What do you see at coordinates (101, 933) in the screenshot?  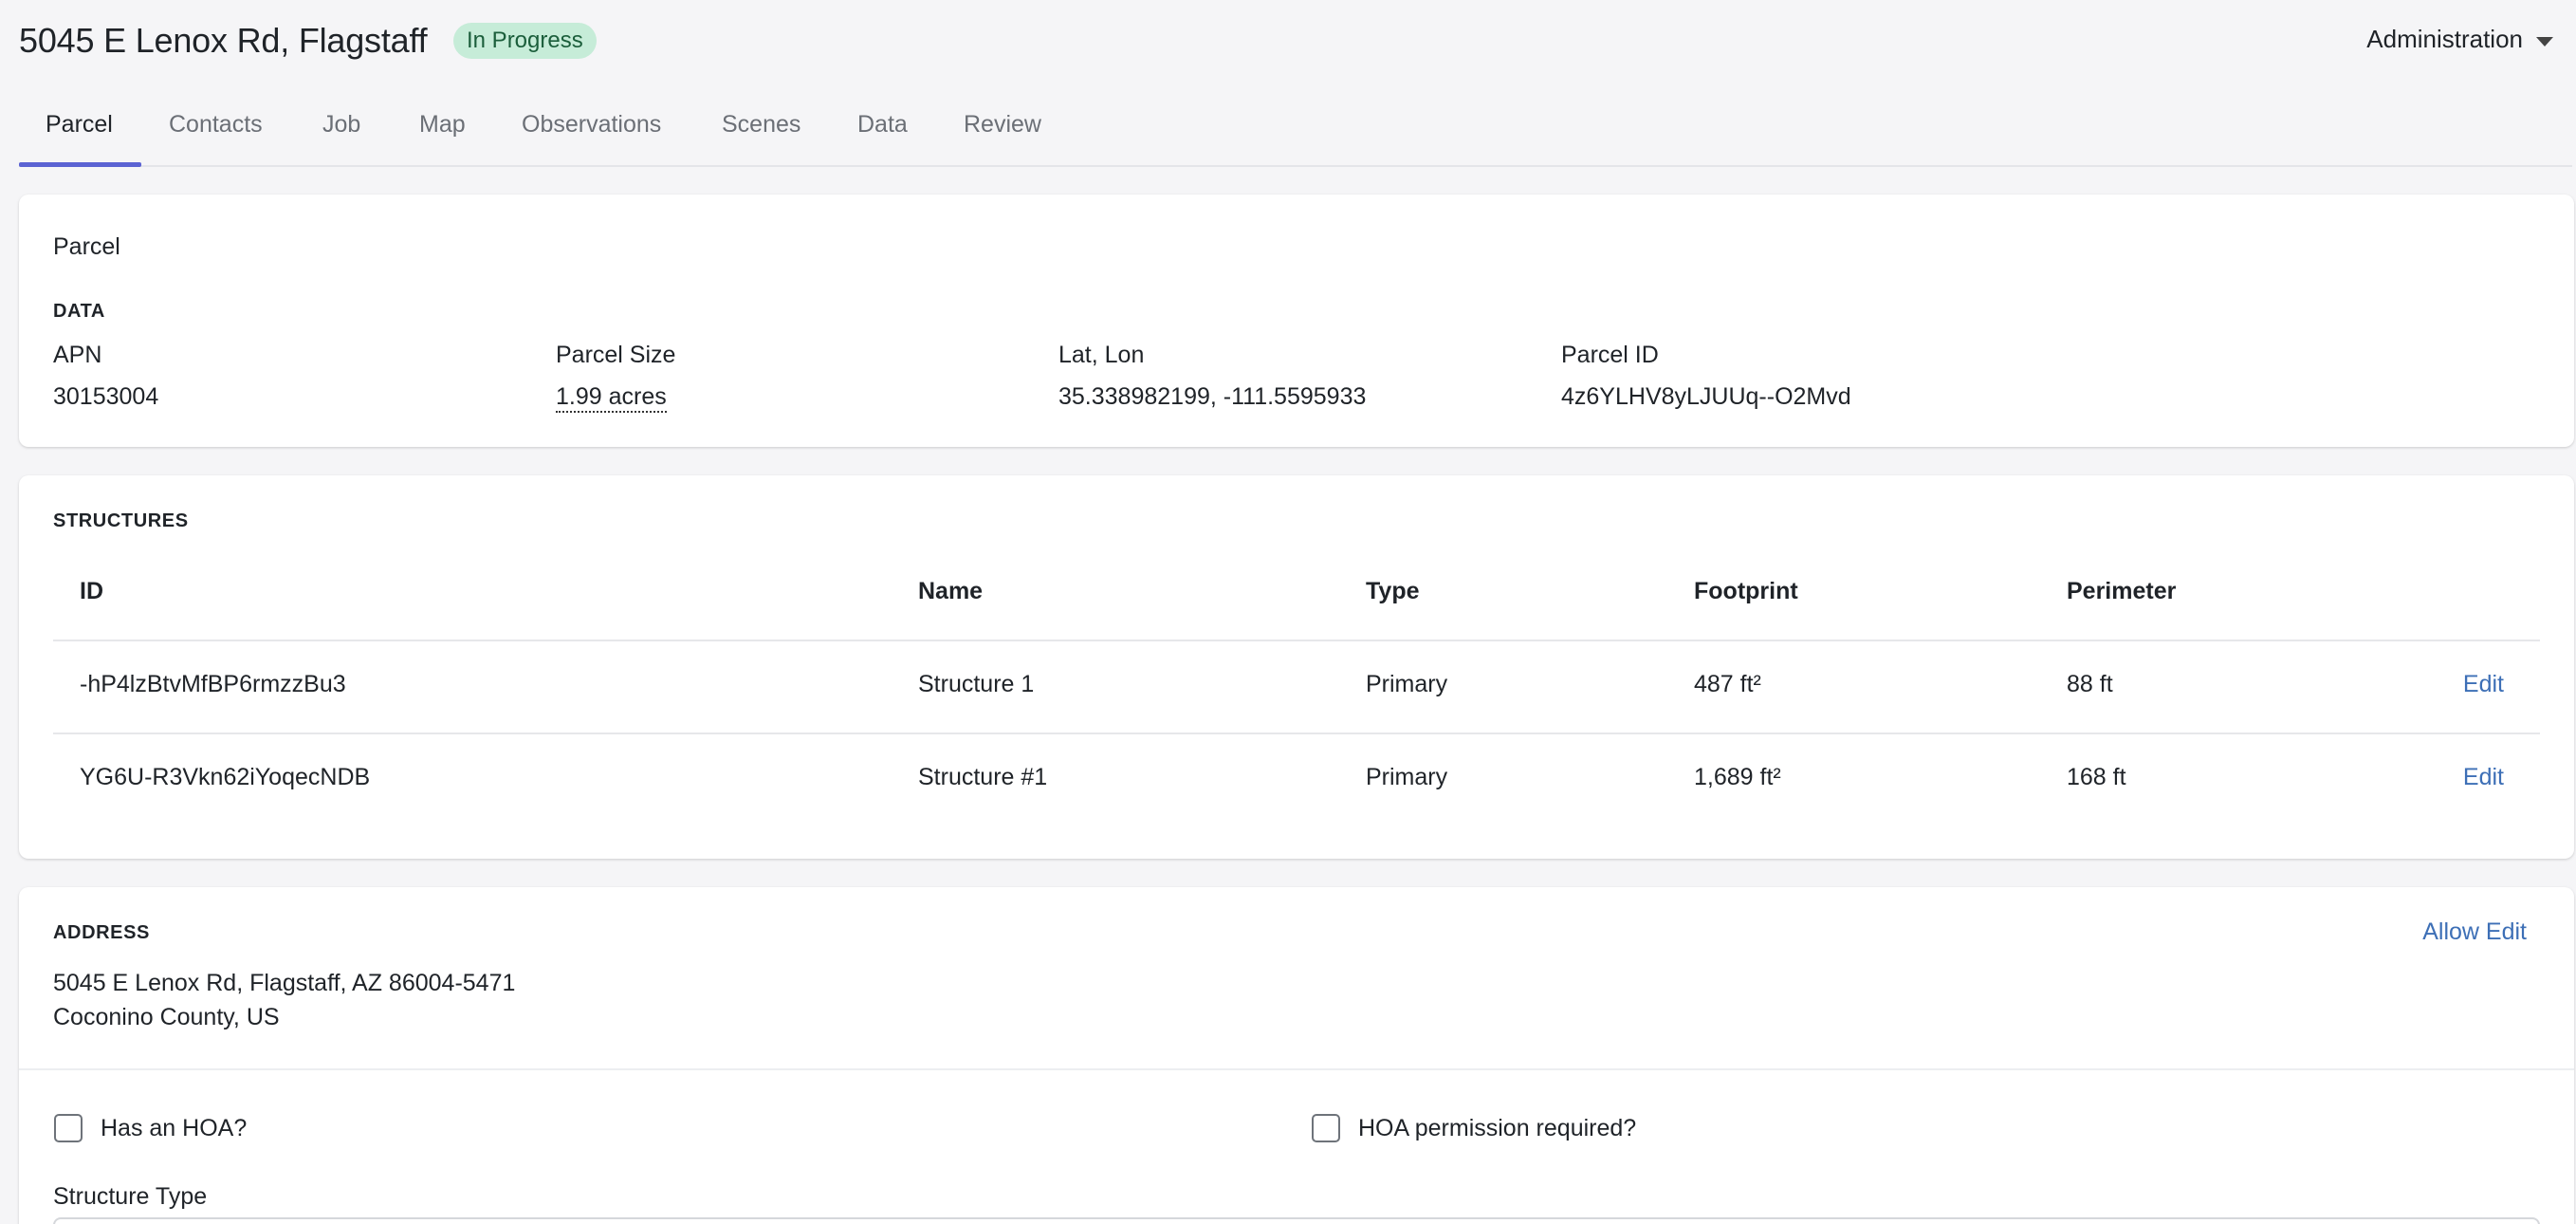 I see `address-section-label: ADDRESS` at bounding box center [101, 933].